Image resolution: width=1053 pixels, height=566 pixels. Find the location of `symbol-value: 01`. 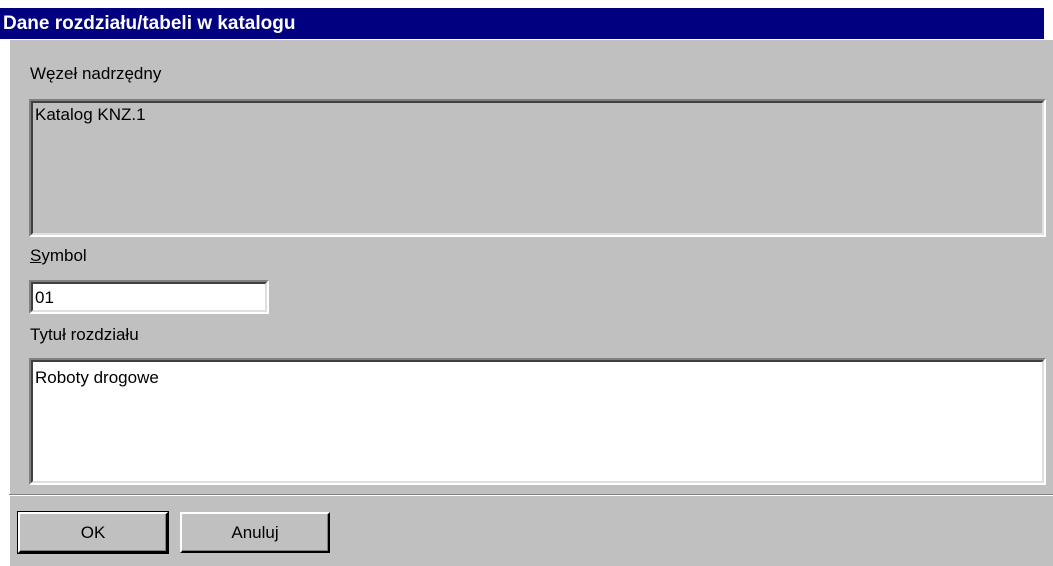

symbol-value: 01 is located at coordinates (149, 297).